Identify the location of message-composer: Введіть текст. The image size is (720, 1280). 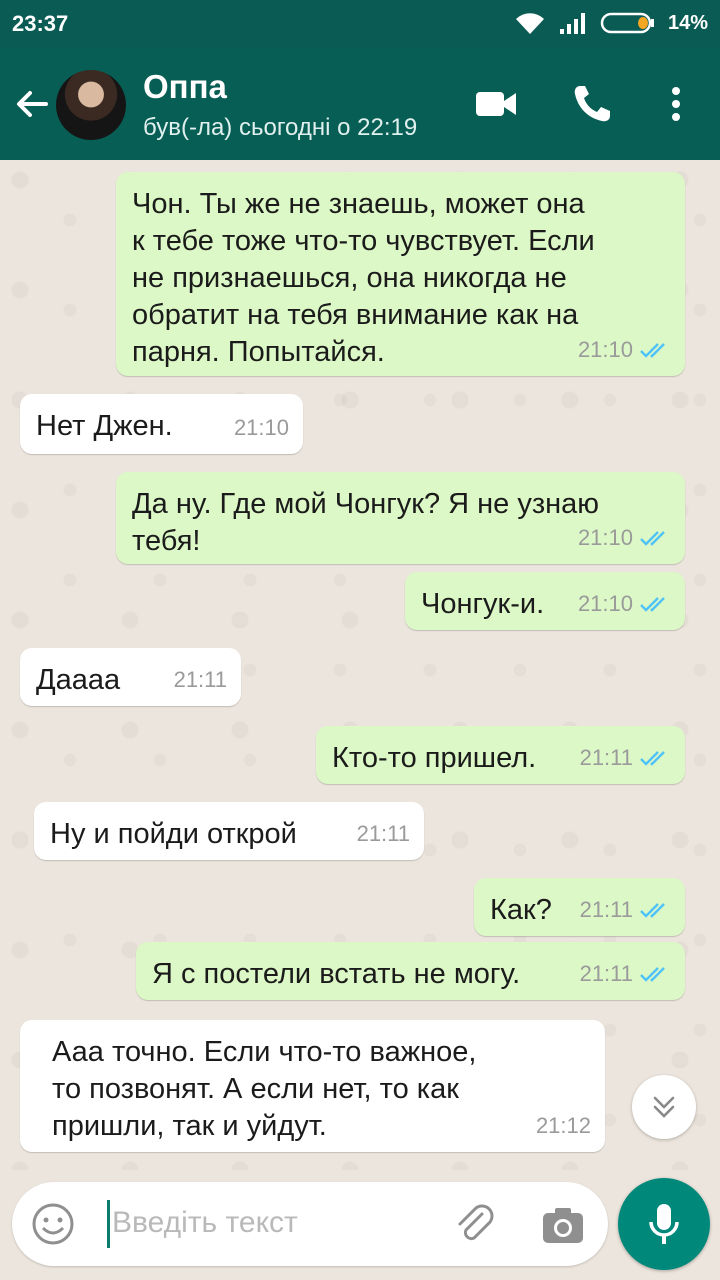
(310, 1224).